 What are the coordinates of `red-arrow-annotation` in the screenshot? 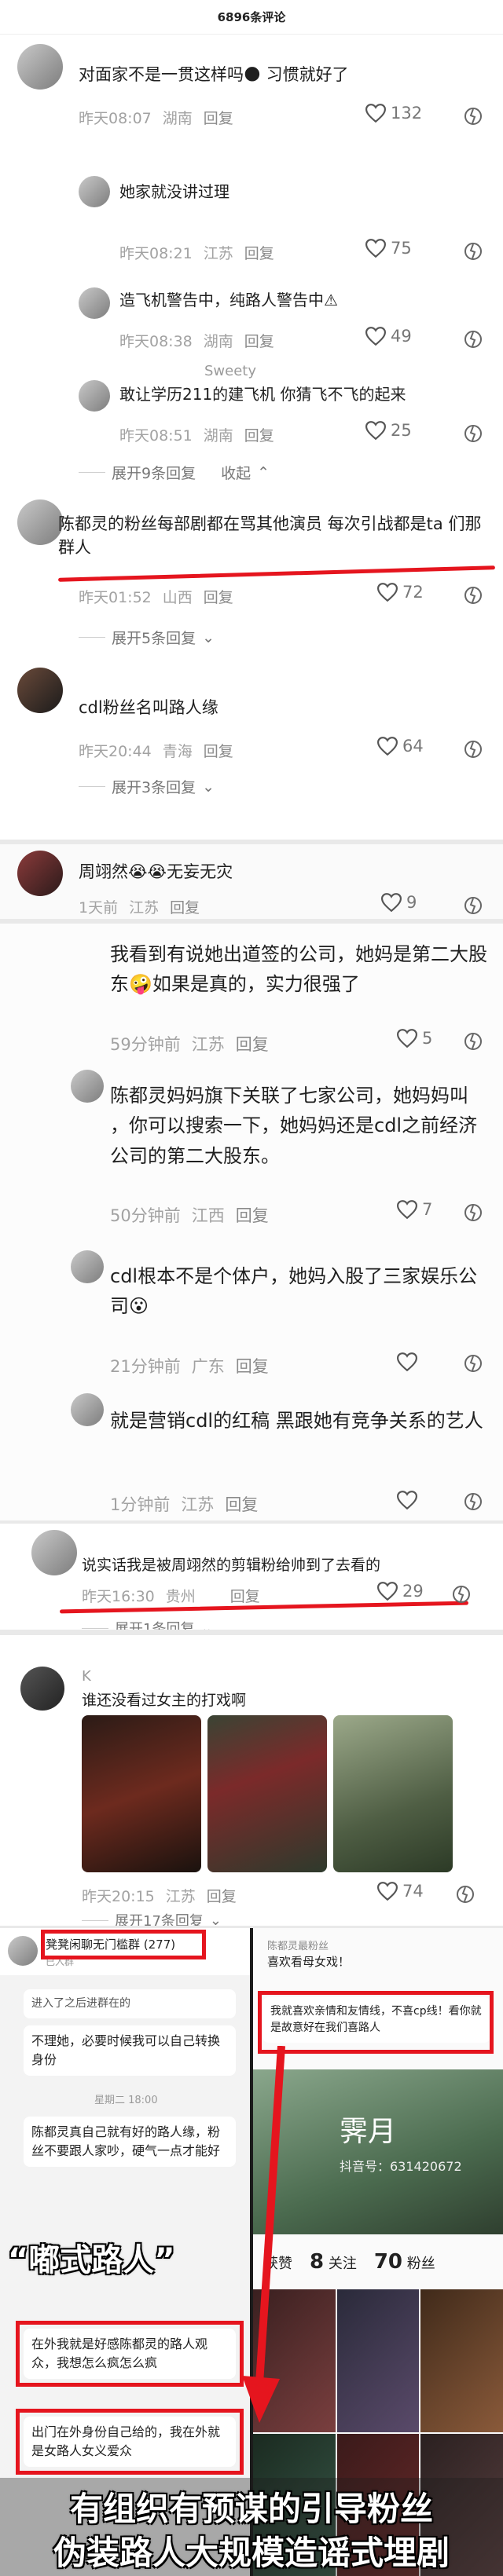 It's located at (263, 2234).